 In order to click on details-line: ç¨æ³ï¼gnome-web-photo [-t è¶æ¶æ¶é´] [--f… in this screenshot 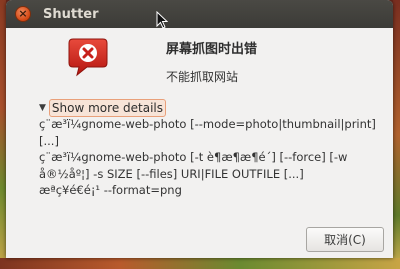, I will do `click(193, 165)`.